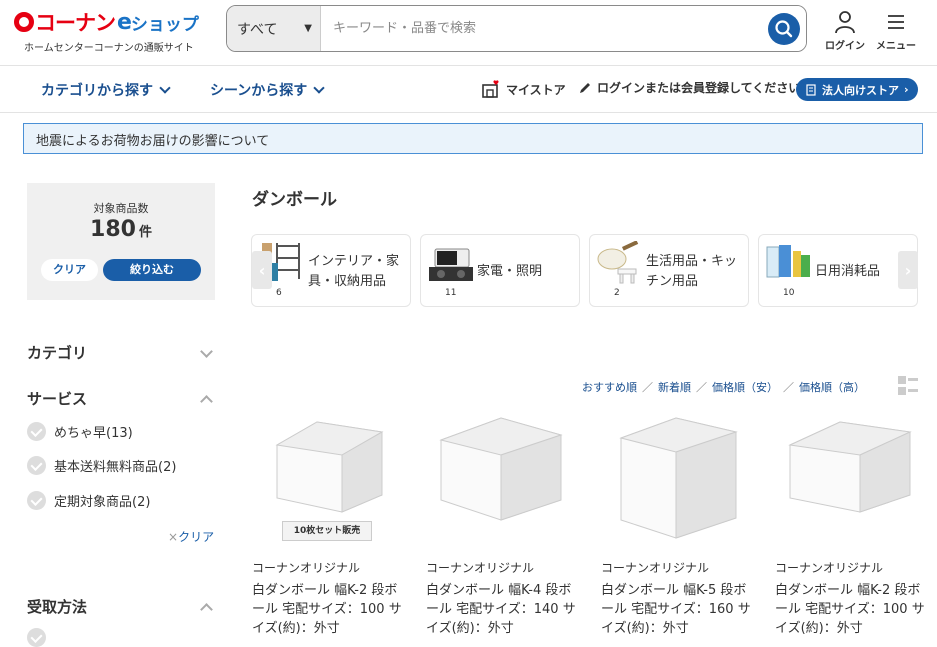 The height and width of the screenshot is (647, 937). I want to click on clear-button: クリア, so click(69, 270).